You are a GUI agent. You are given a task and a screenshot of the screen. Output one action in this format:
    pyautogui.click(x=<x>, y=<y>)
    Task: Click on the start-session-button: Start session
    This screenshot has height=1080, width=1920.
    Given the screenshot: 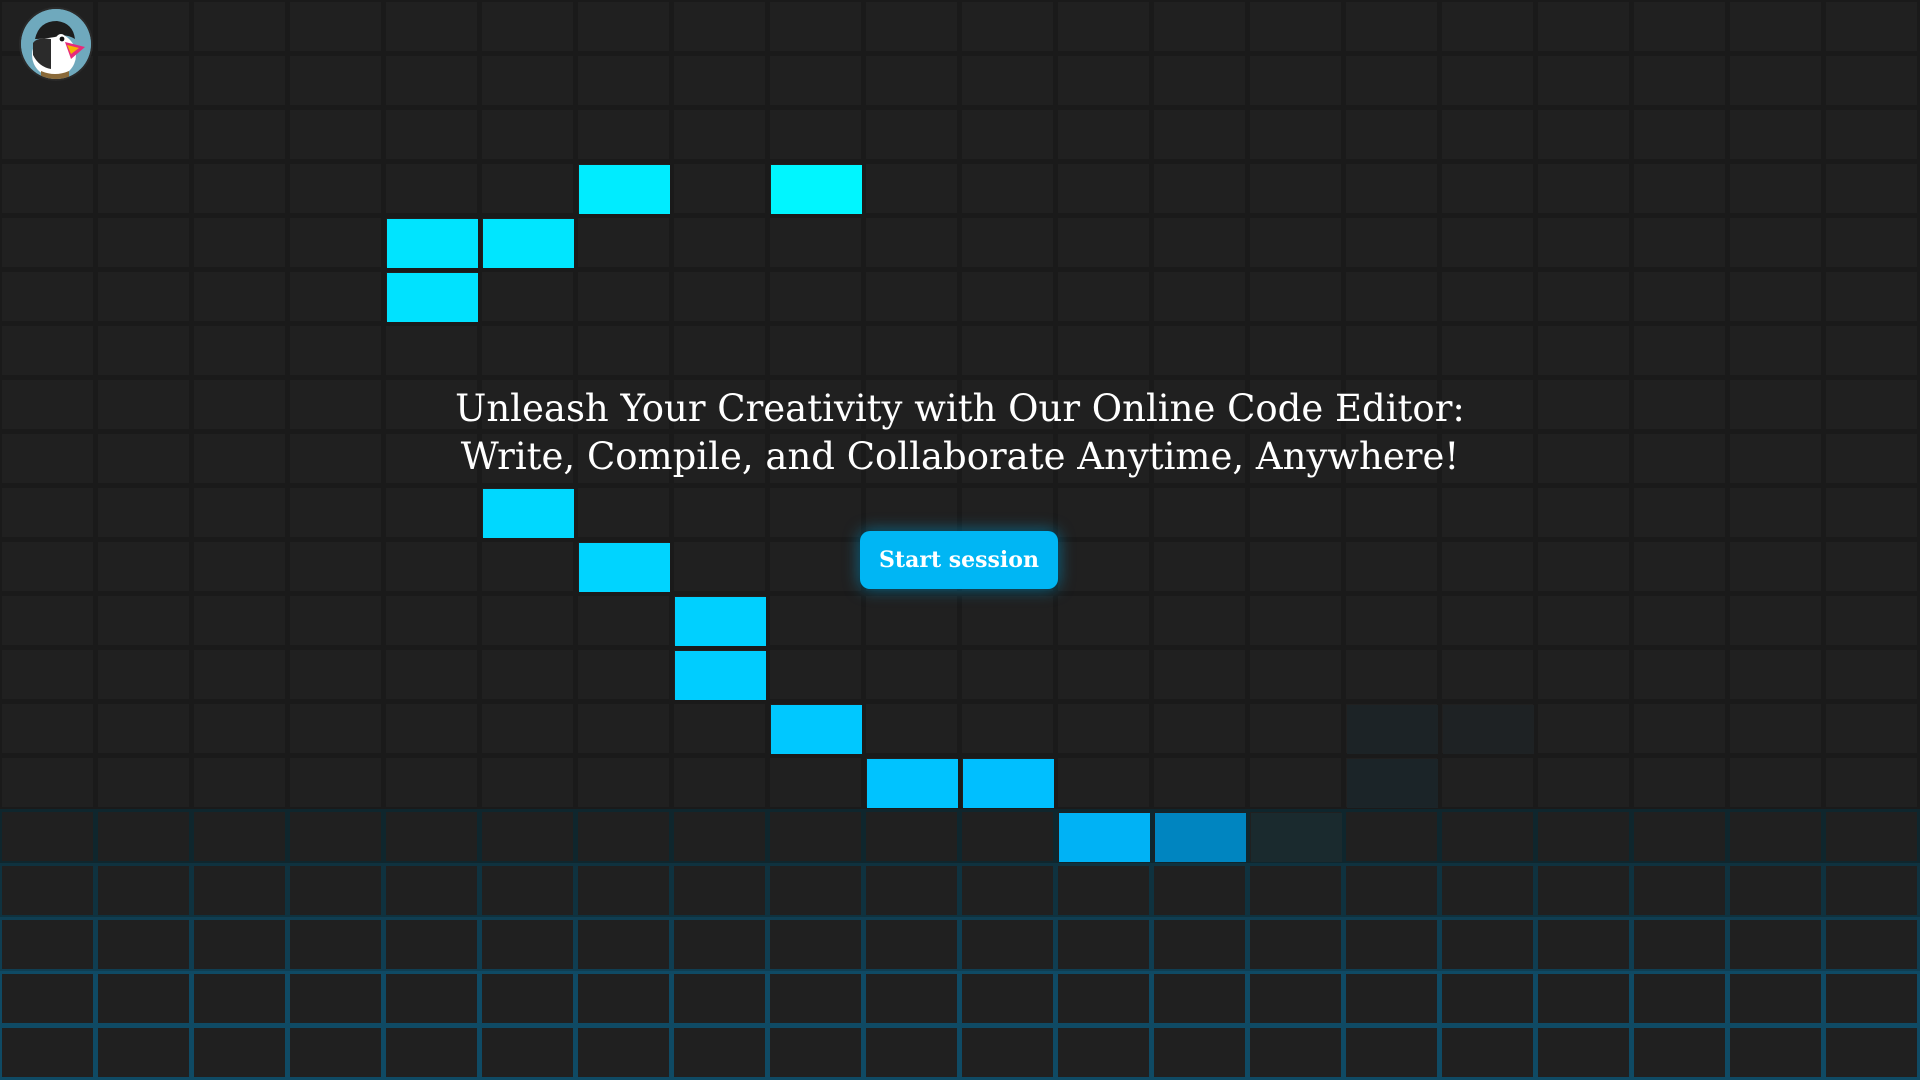 What is the action you would take?
    pyautogui.click(x=959, y=560)
    